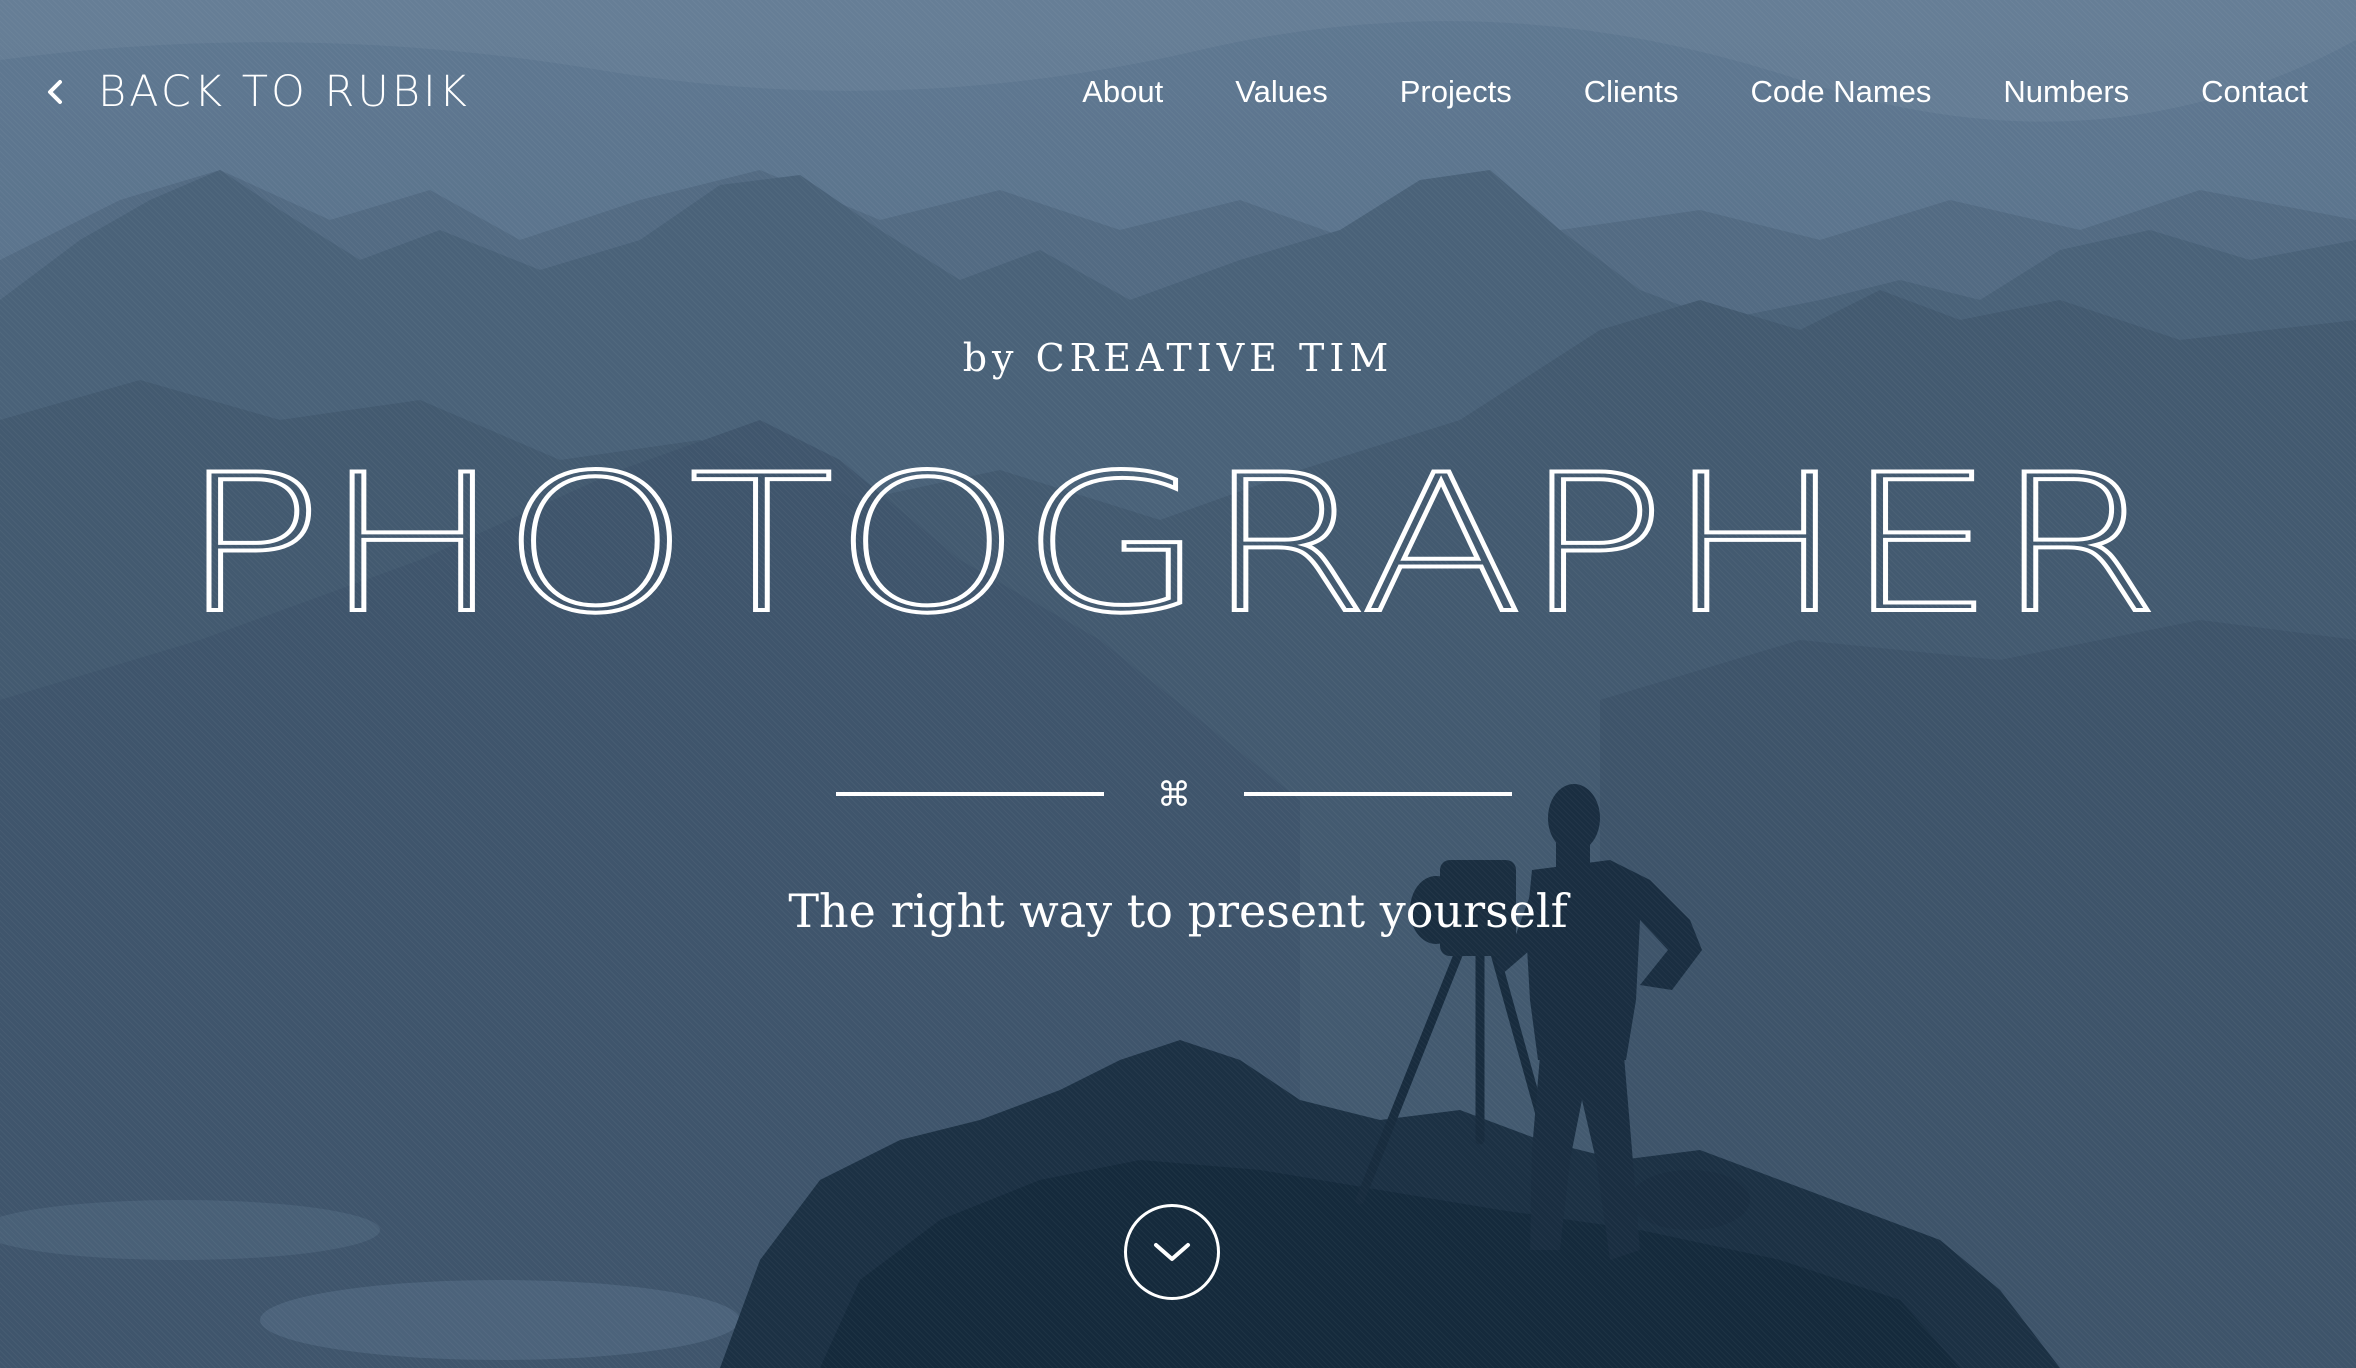 The height and width of the screenshot is (1368, 2356). I want to click on nav-item-projects: Projects, so click(1456, 92).